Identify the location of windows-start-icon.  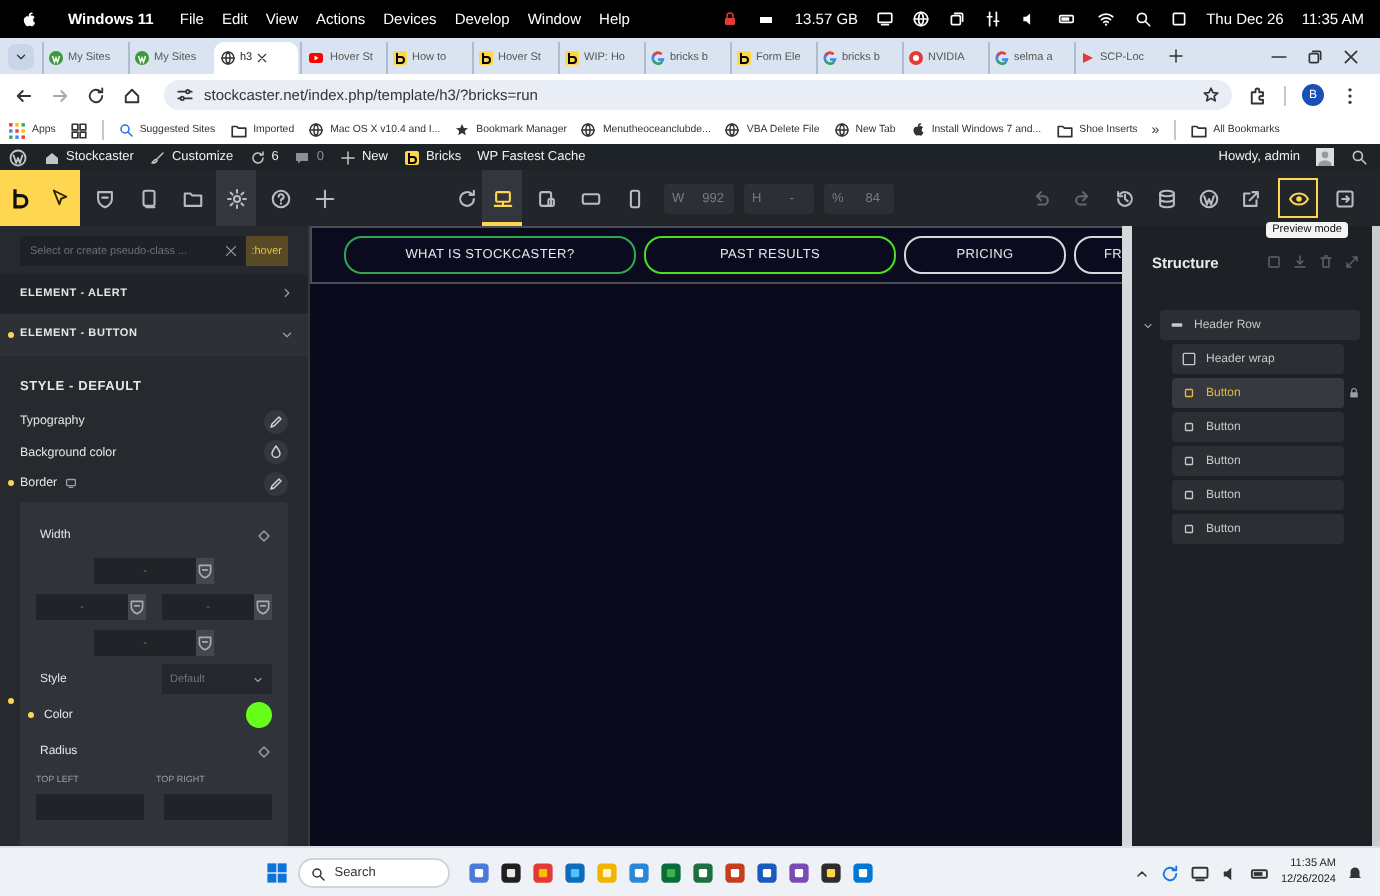
(277, 873).